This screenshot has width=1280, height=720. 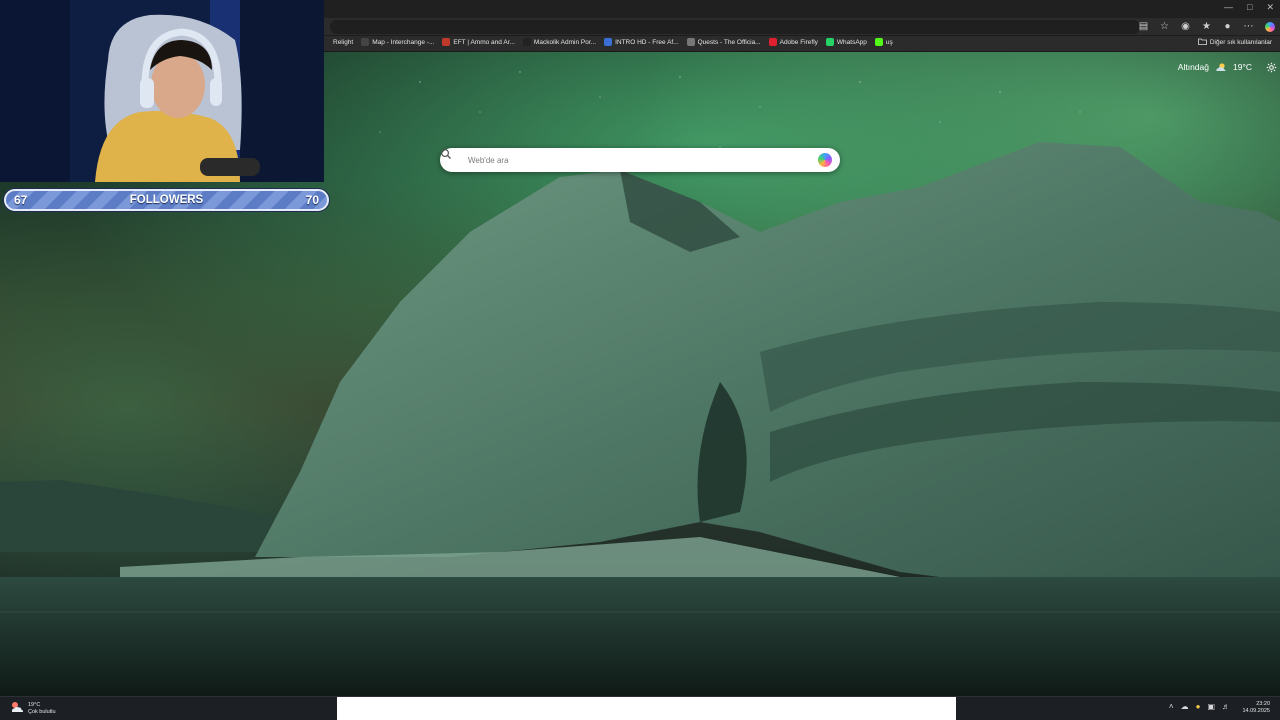 I want to click on streamer-webcam, so click(x=162, y=91).